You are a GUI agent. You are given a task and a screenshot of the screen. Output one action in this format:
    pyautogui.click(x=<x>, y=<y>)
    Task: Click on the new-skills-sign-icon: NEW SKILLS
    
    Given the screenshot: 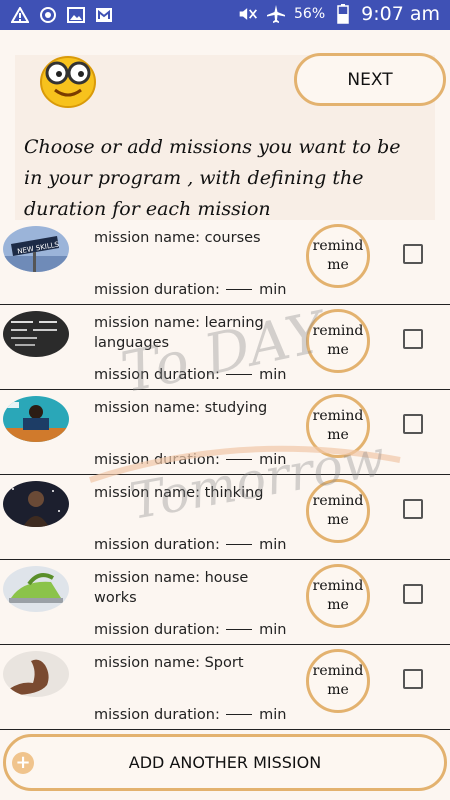 What is the action you would take?
    pyautogui.click(x=36, y=249)
    